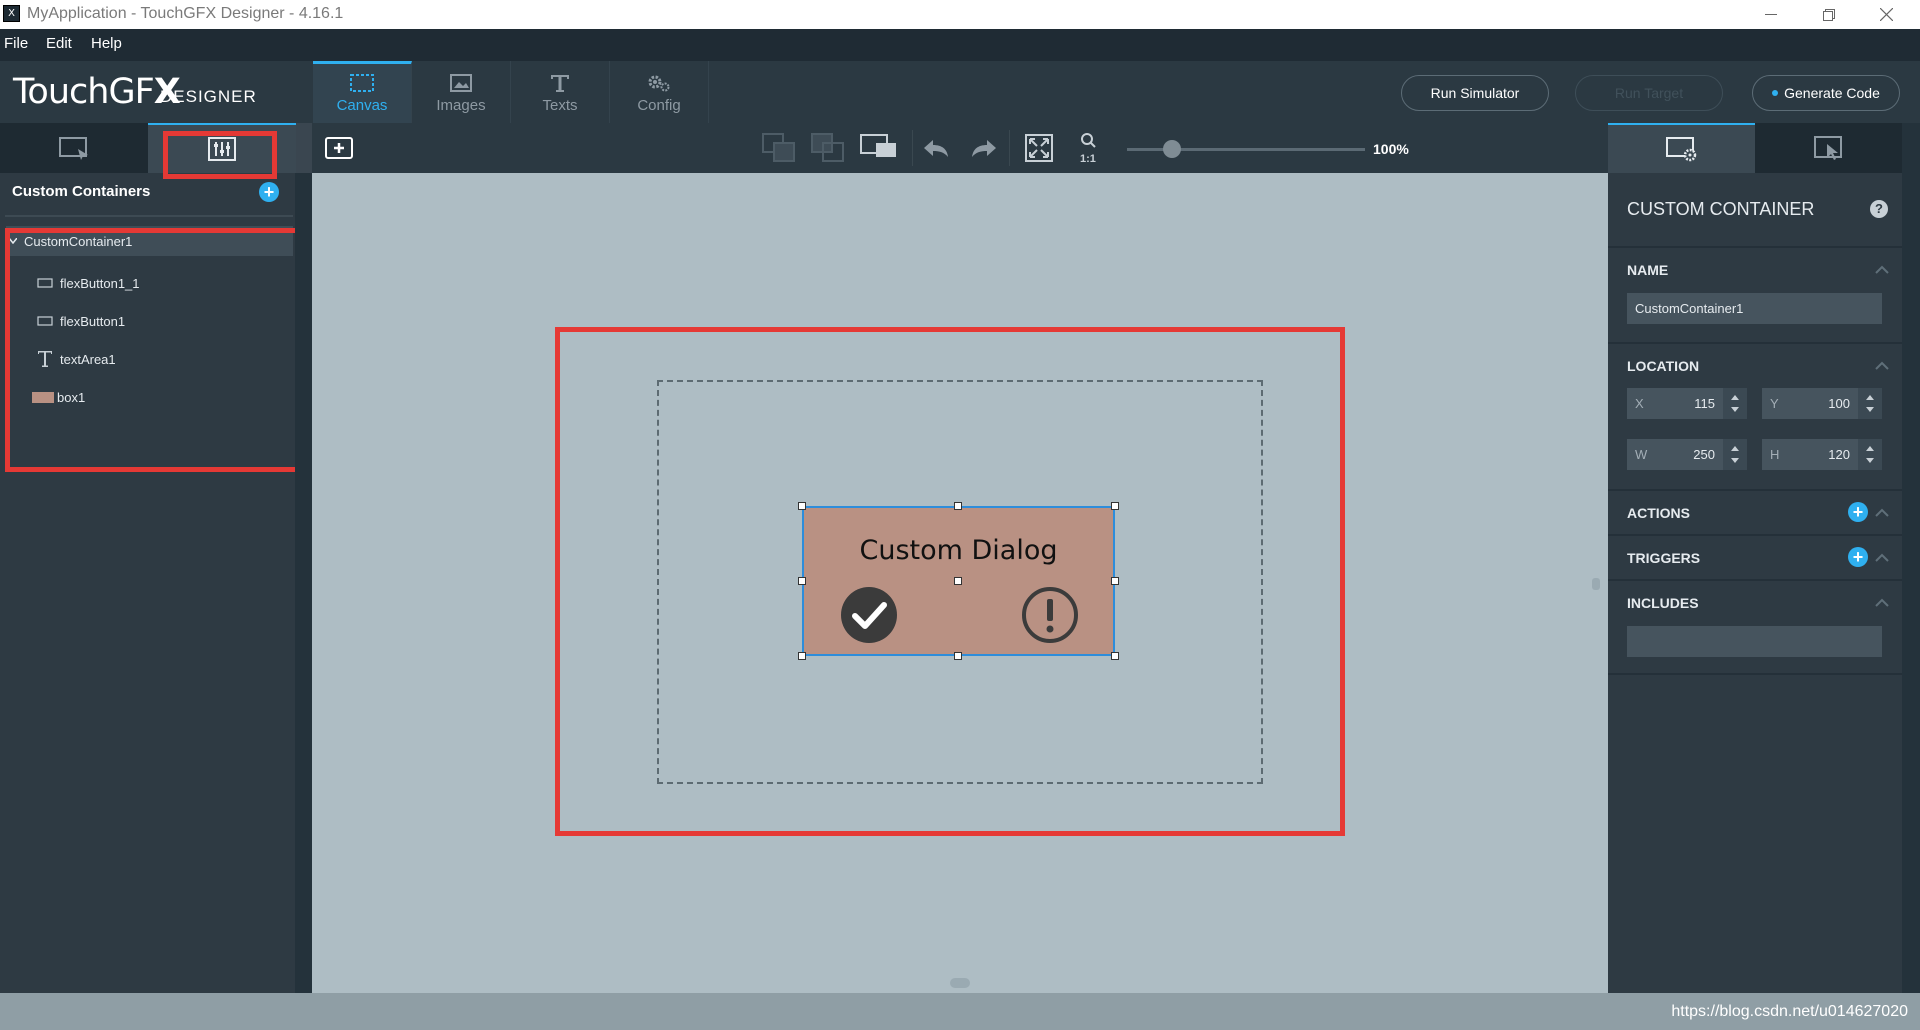 This screenshot has width=1920, height=1030. What do you see at coordinates (1664, 558) in the screenshot?
I see `triggers-section-label: TRIGGERS` at bounding box center [1664, 558].